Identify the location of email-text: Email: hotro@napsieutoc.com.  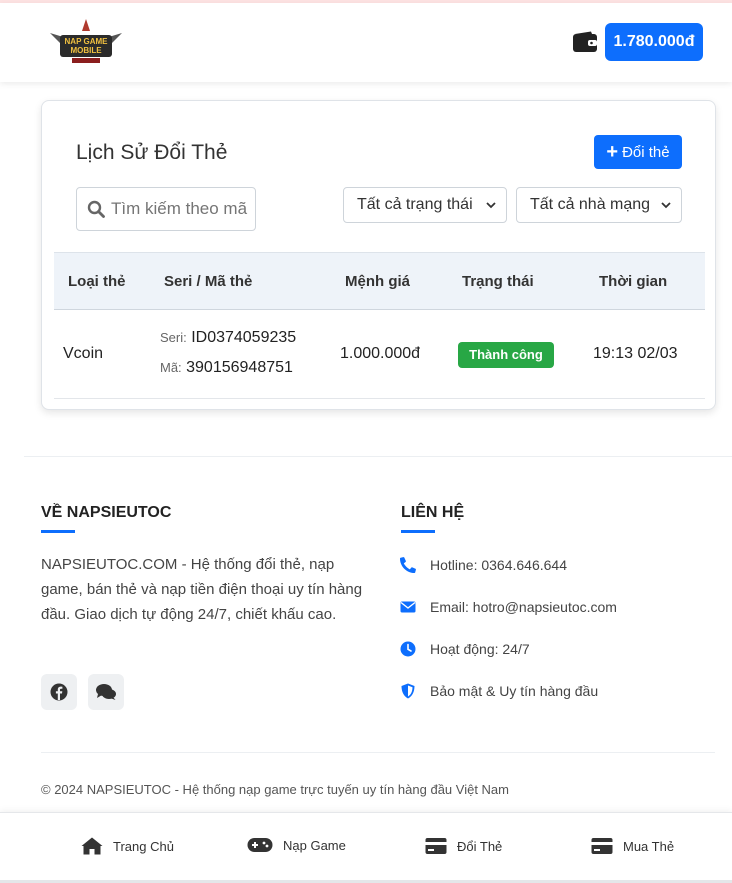
(523, 607).